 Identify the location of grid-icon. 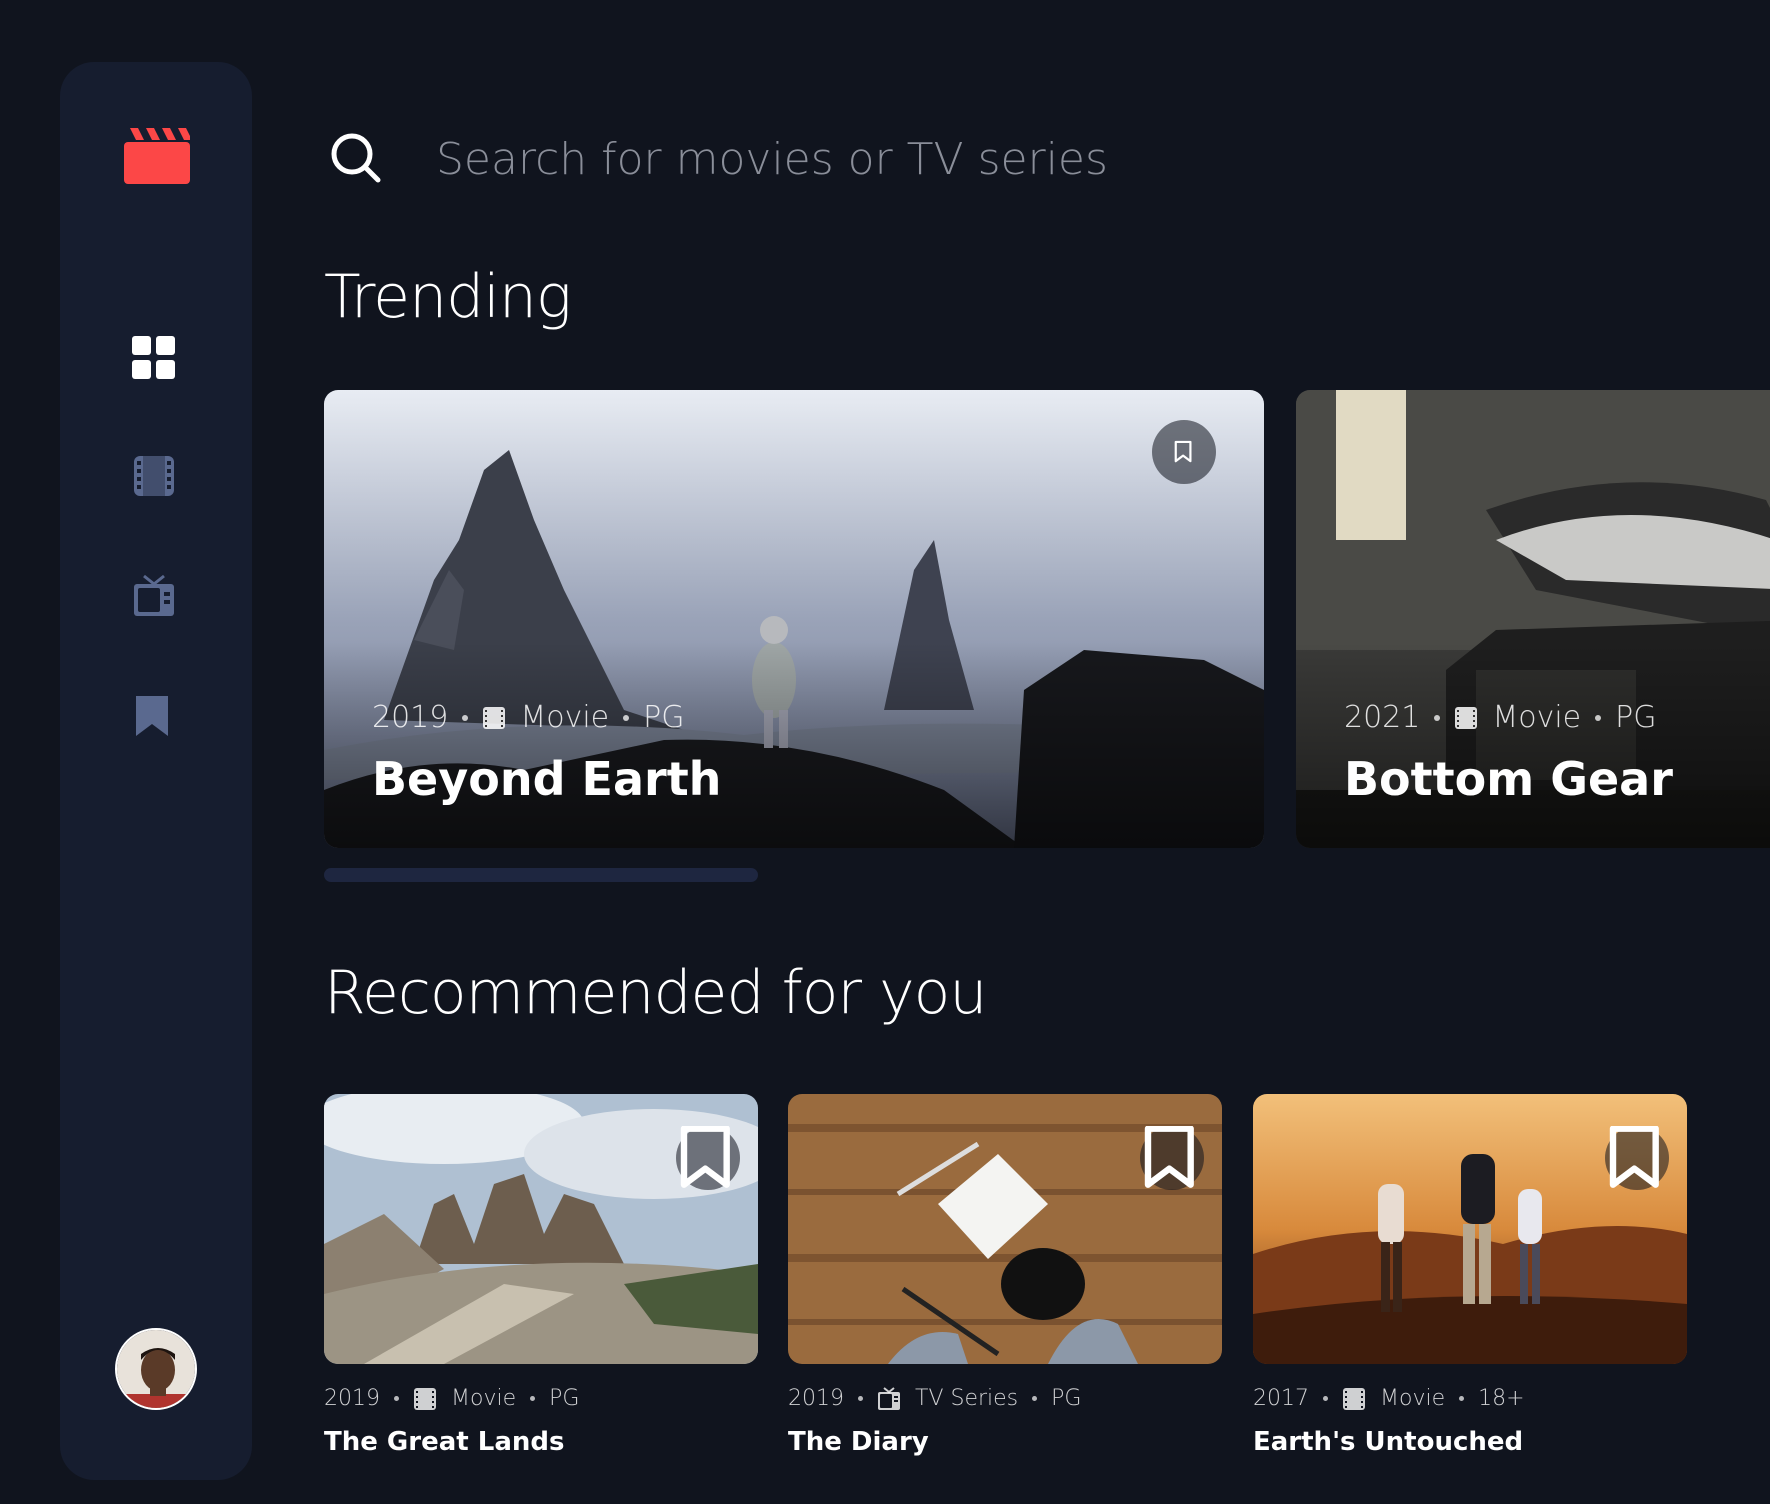
(153, 357).